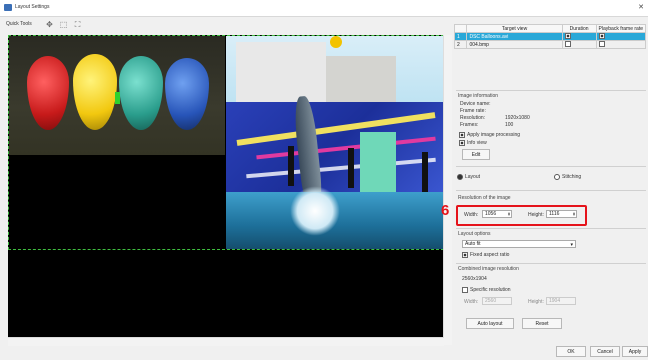  I want to click on col-header-index, so click(460, 28).